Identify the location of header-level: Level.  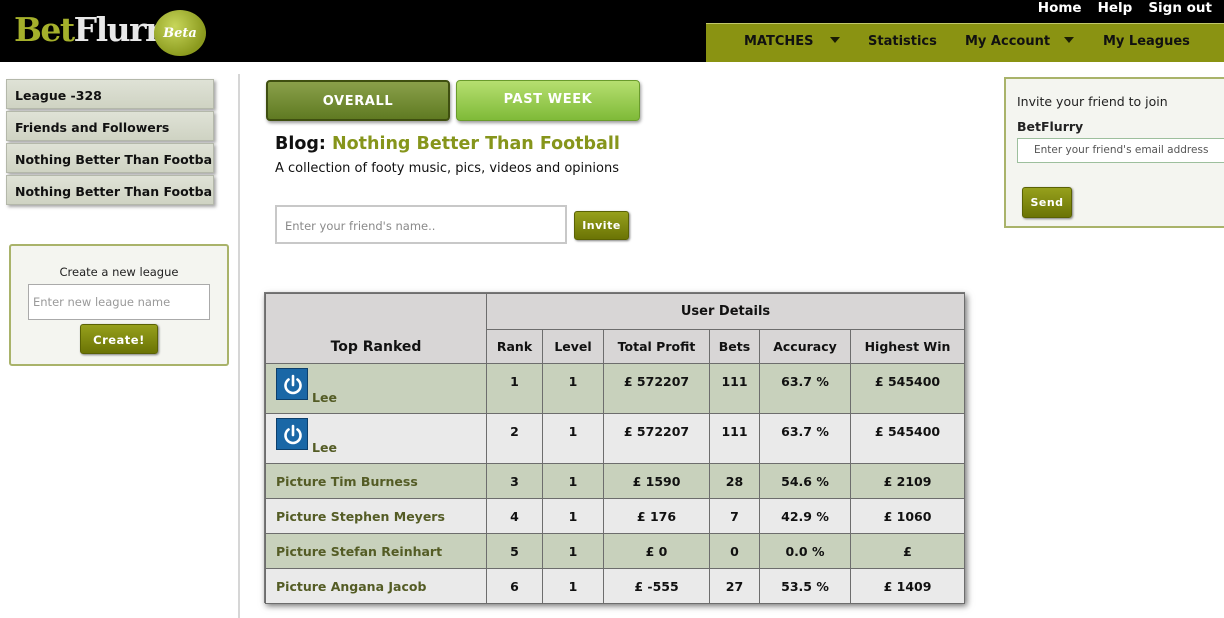
(573, 346).